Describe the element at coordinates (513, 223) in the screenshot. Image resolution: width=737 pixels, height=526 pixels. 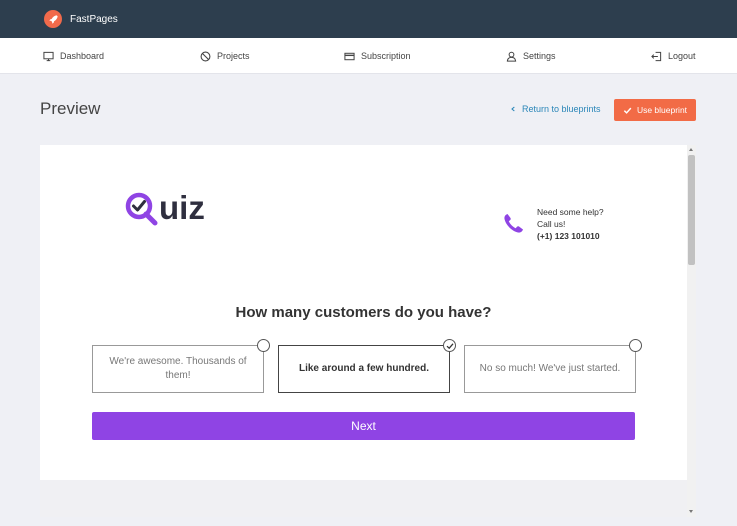
I see `phone-icon` at that location.